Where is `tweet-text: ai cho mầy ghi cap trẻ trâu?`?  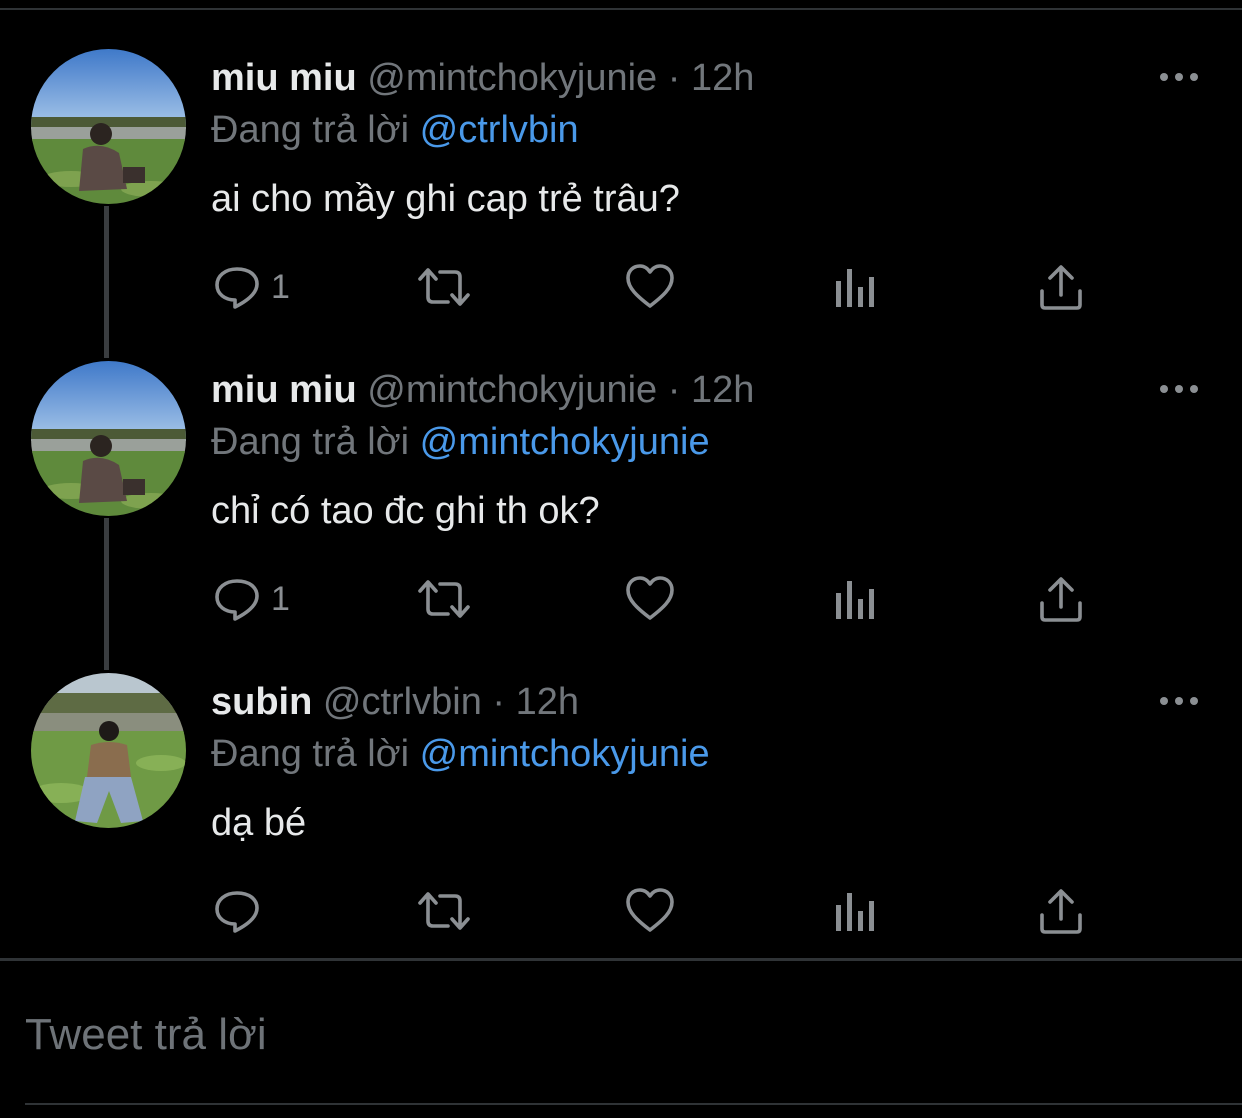 tweet-text: ai cho mầy ghi cap trẻ trâu? is located at coordinates (445, 199).